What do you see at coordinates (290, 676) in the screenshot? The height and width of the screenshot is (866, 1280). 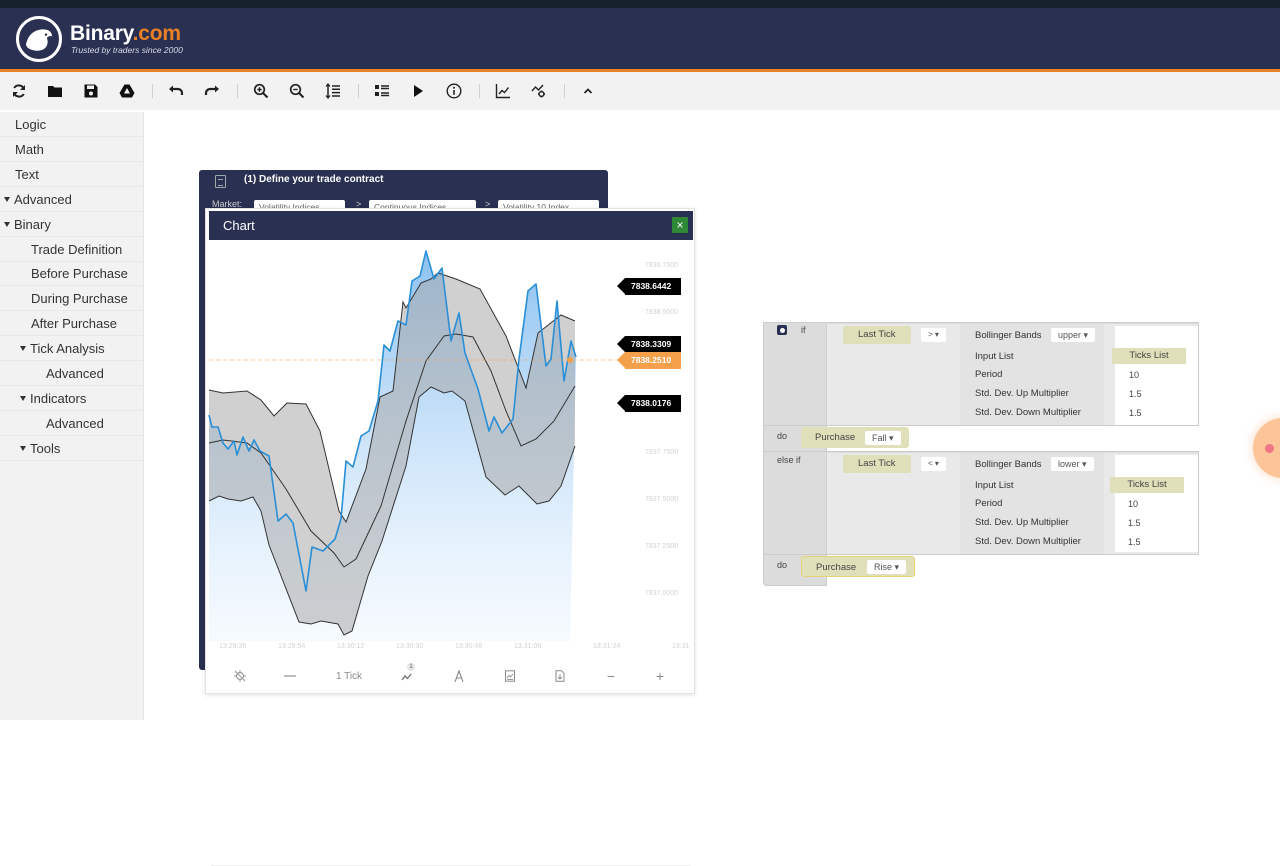 I see `chart-type-button` at bounding box center [290, 676].